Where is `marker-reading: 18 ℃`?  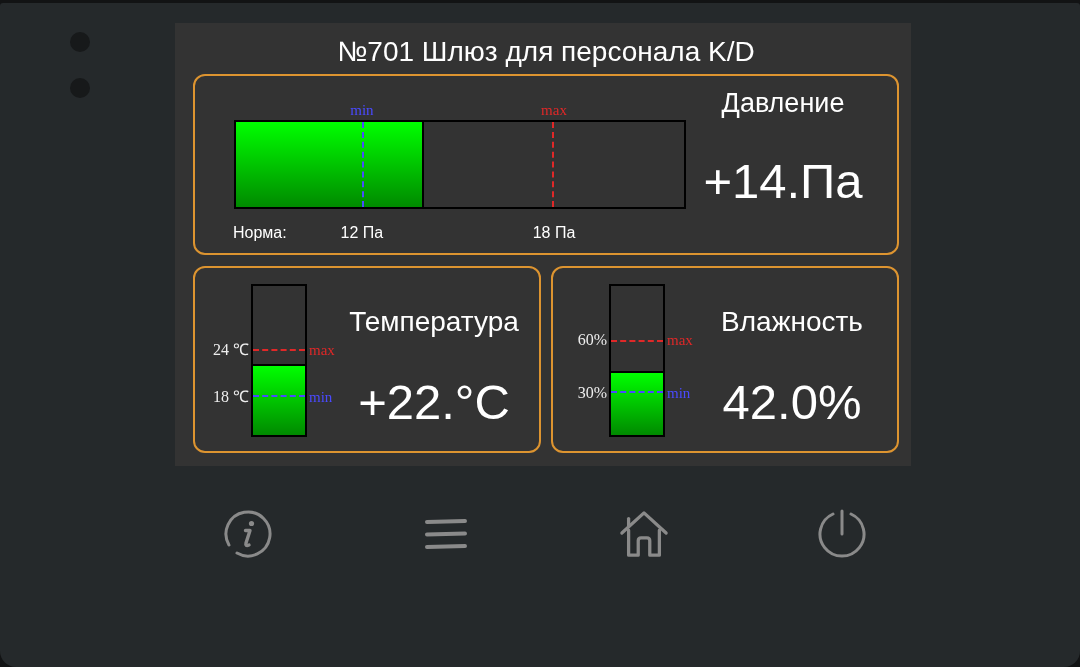 marker-reading: 18 ℃ is located at coordinates (231, 397).